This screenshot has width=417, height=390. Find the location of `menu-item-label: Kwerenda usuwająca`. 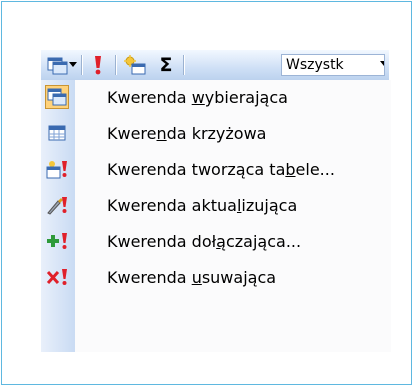

menu-item-label: Kwerenda usuwająca is located at coordinates (192, 277).